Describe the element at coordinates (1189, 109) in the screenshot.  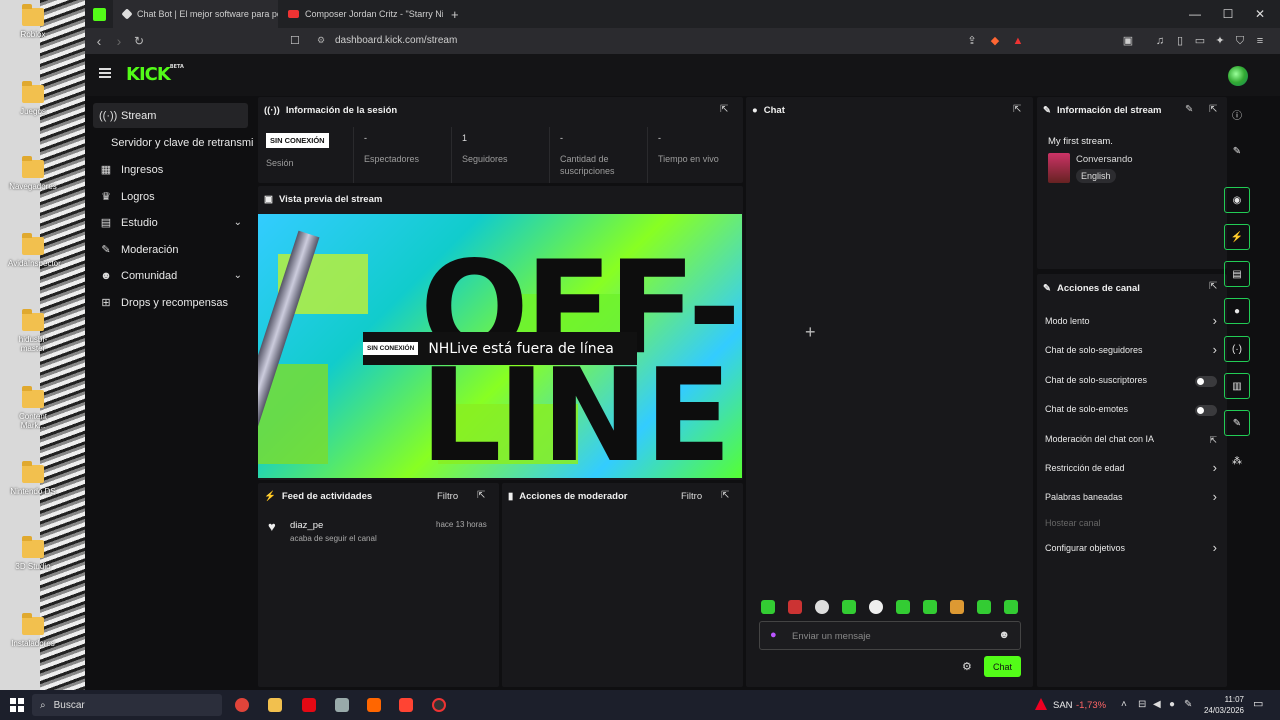
I see `edit-icon: ✎` at that location.